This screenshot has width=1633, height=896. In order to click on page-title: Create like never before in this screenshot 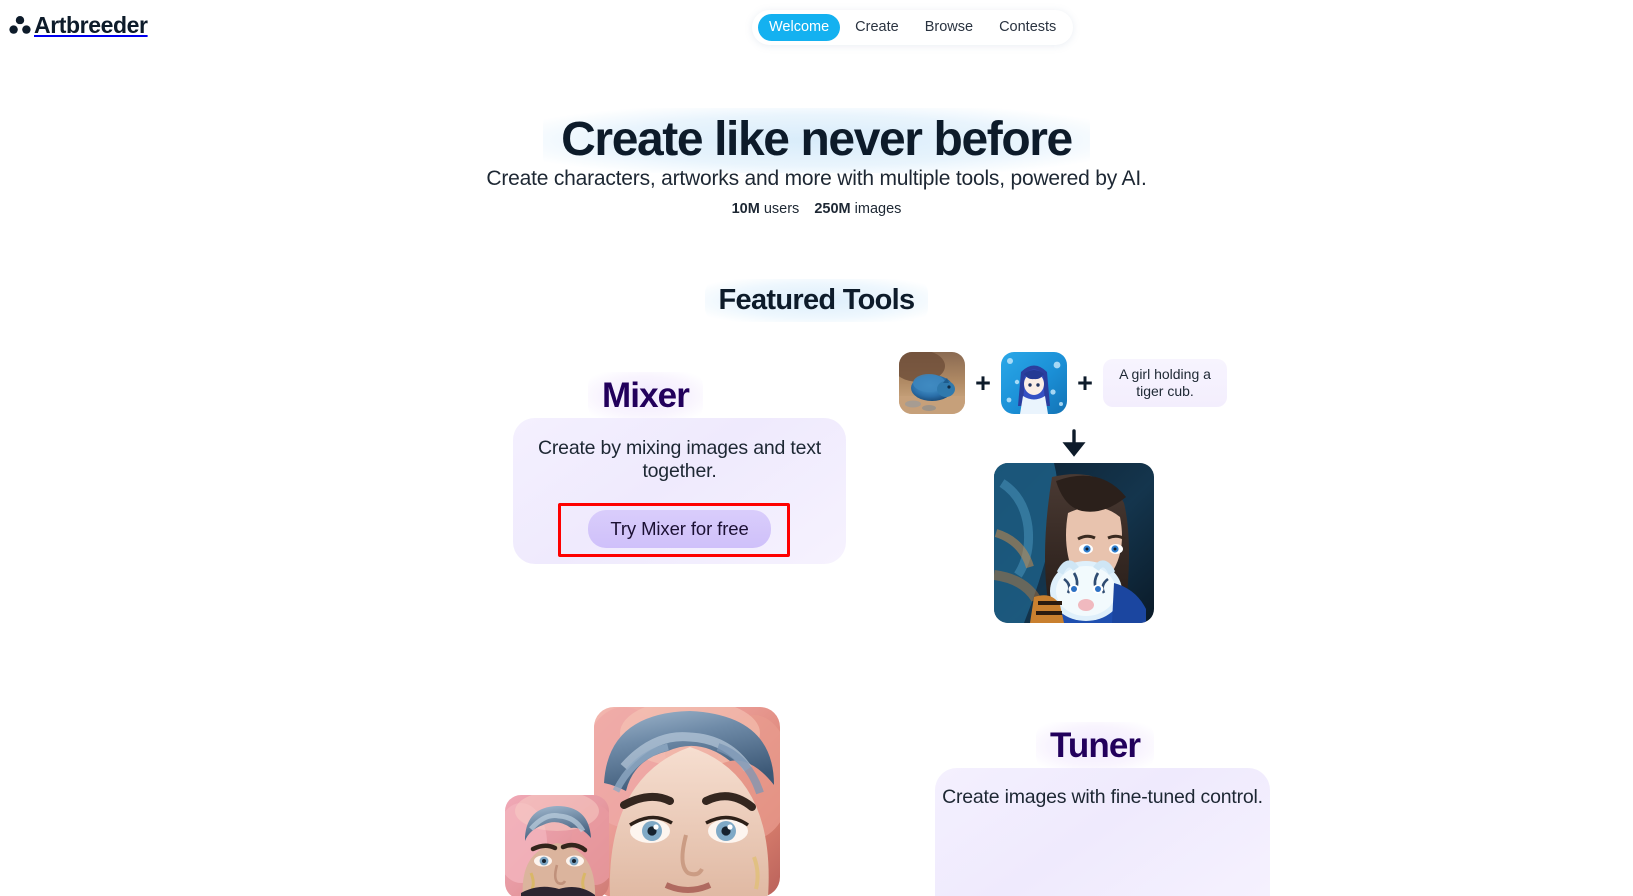, I will do `click(816, 140)`.